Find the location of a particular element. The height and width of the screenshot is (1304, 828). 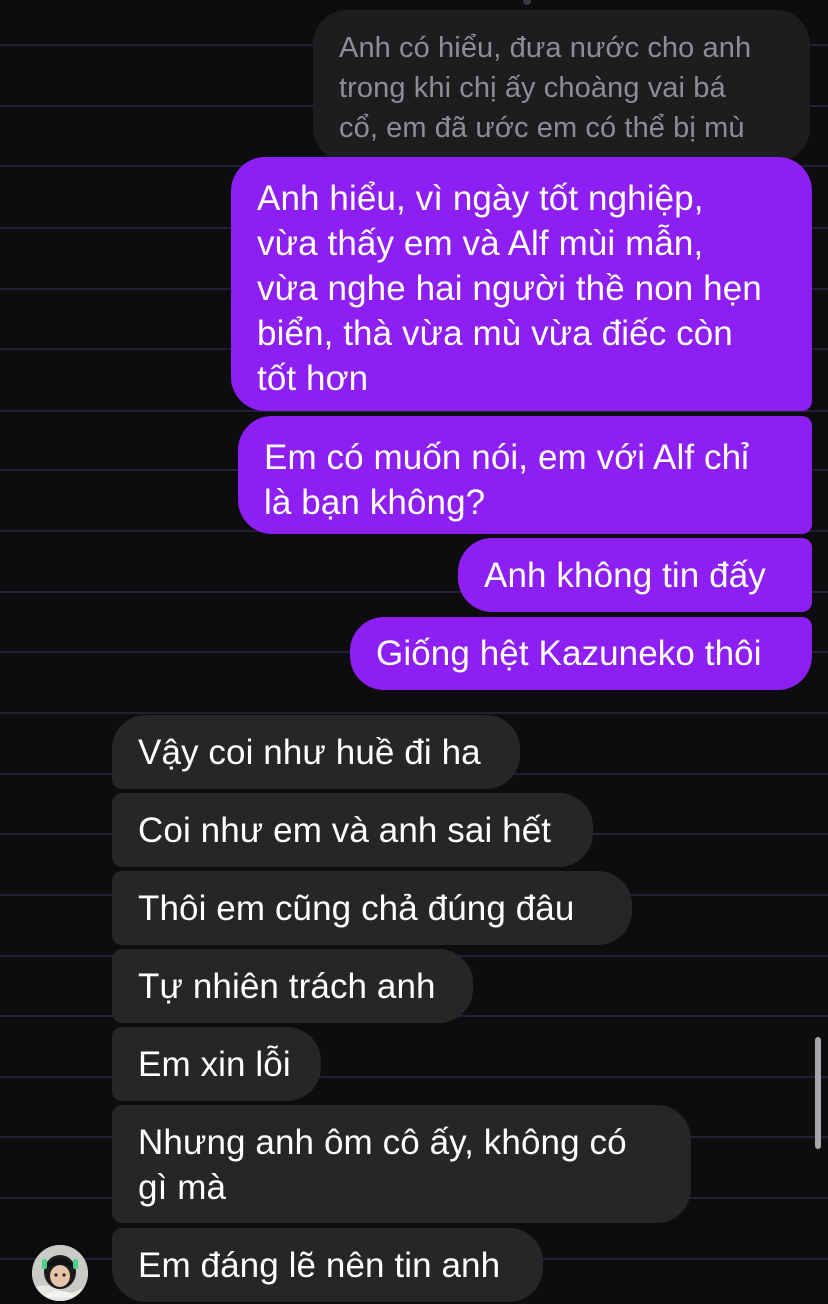

sent-message-bubble: Giống hệt Kazuneko thôi is located at coordinates (581, 653).